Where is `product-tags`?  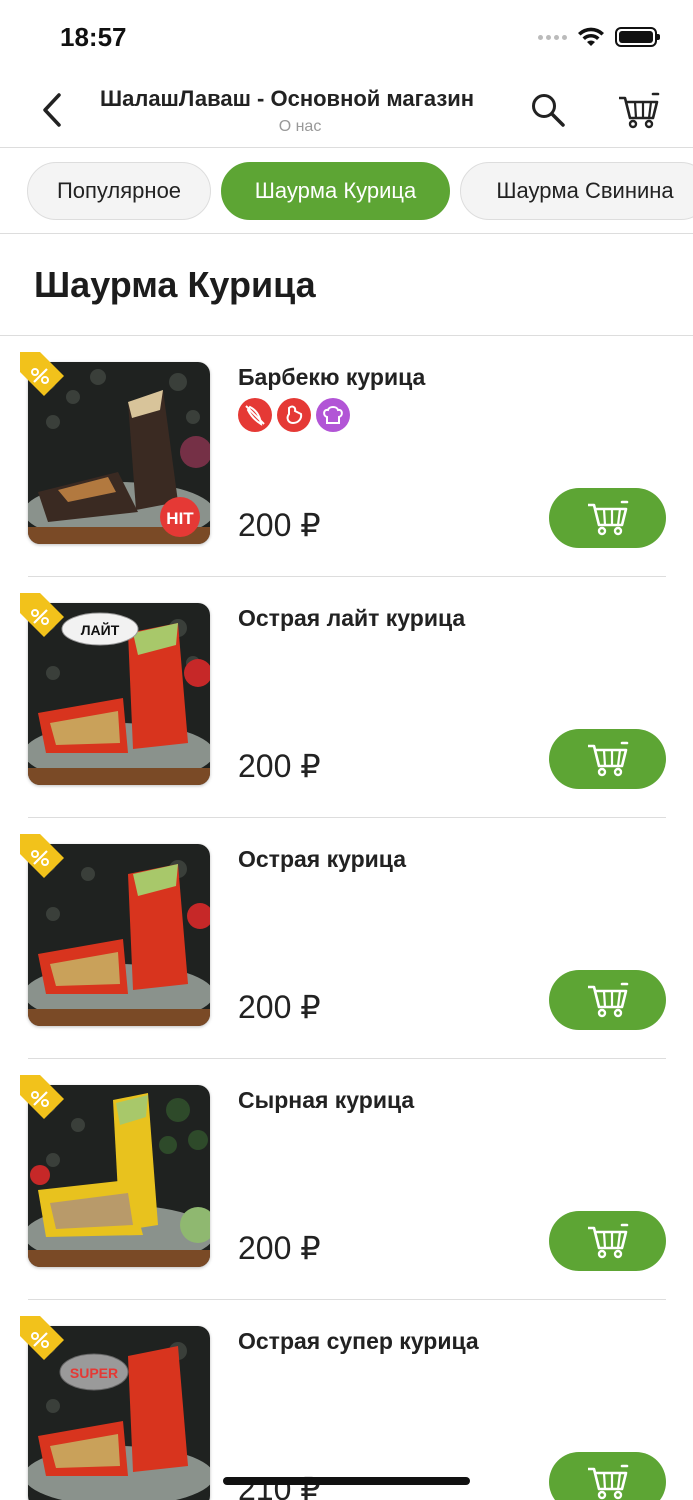 product-tags is located at coordinates (294, 415).